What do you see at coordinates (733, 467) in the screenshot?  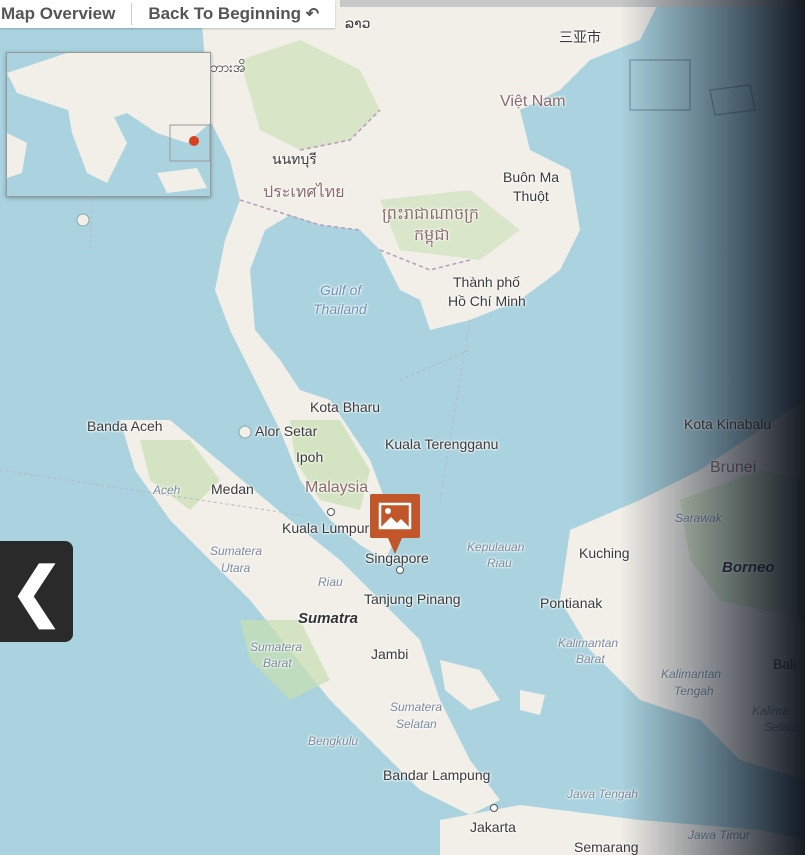 I see `map-label-brunei: Brunei` at bounding box center [733, 467].